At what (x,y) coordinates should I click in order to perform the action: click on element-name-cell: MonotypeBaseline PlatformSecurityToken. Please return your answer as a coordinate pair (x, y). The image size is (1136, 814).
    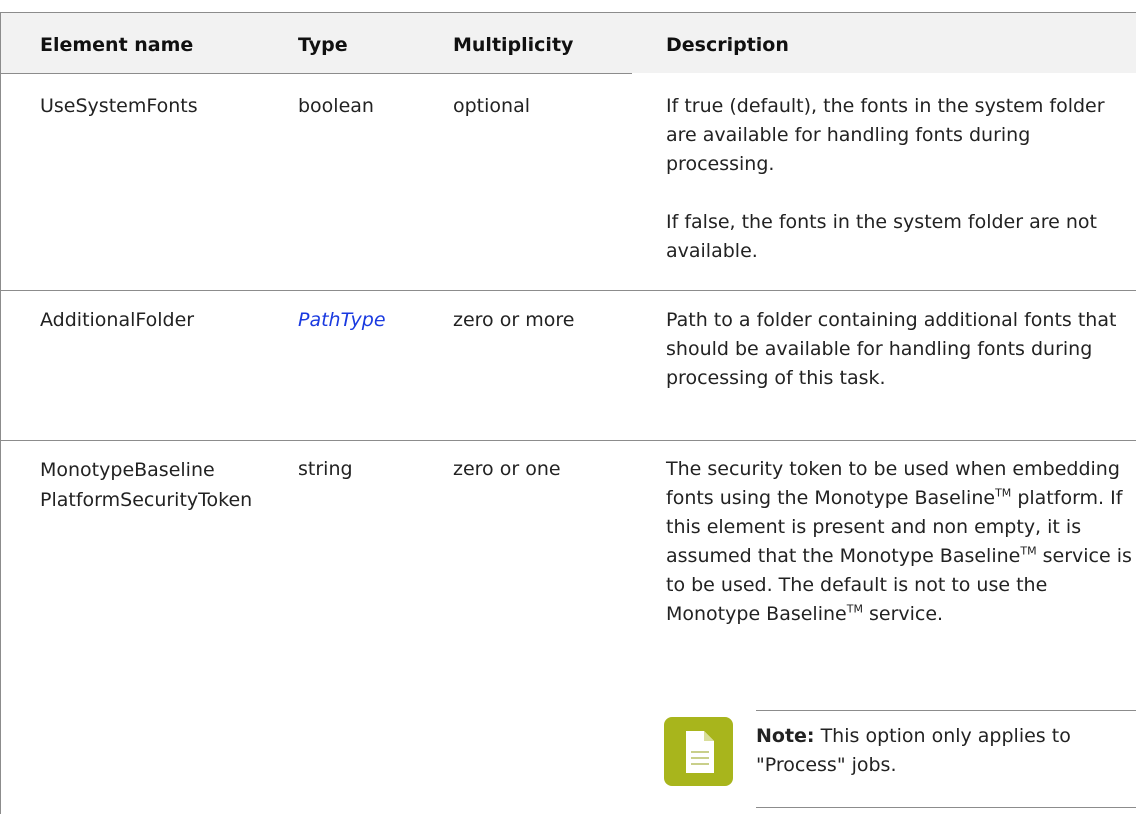
    Looking at the image, I should click on (146, 485).